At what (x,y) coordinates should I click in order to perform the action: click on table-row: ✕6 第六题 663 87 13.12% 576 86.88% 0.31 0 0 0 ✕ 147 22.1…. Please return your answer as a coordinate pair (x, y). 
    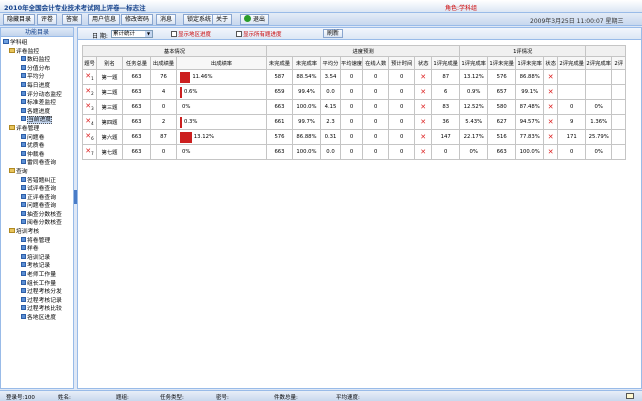
    Looking at the image, I should click on (354, 137).